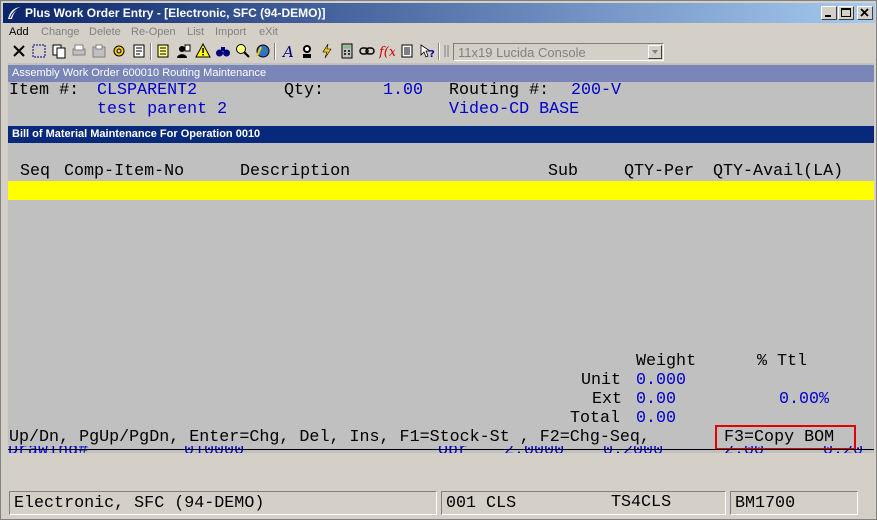  Describe the element at coordinates (243, 51) in the screenshot. I see `search-icon` at that location.